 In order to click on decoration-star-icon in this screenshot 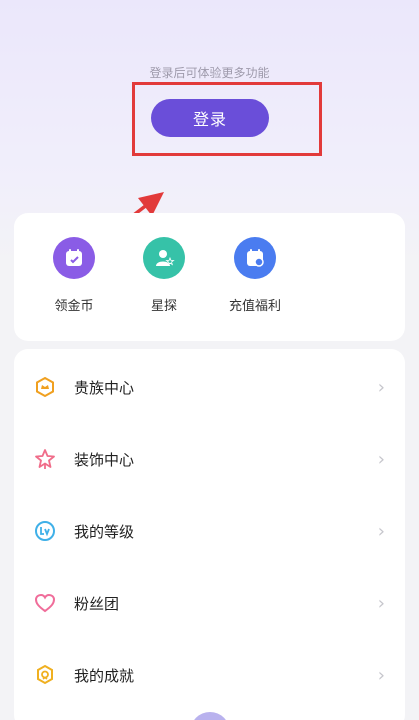, I will do `click(45, 459)`.